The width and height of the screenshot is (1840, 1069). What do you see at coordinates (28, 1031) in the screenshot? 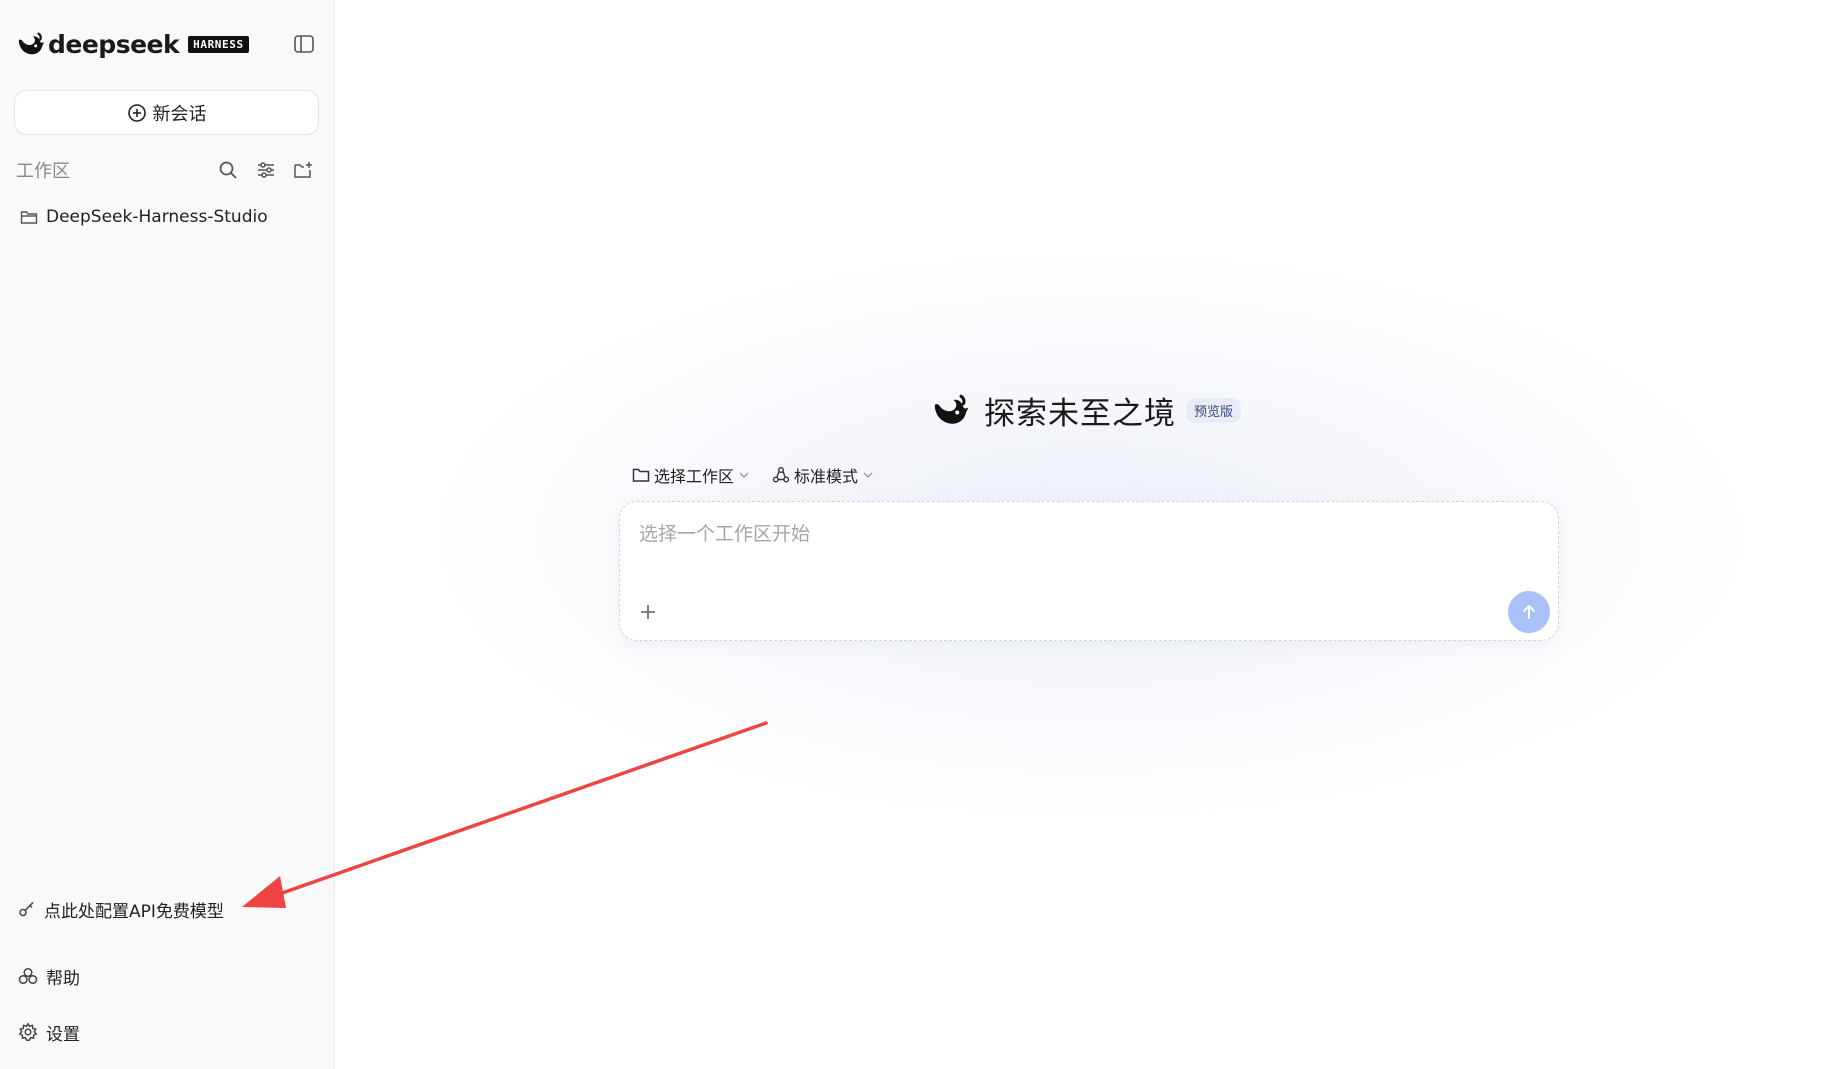
I see `gear-icon` at bounding box center [28, 1031].